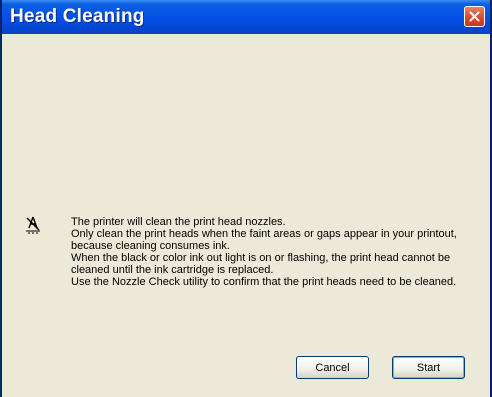 The image size is (492, 397). I want to click on close-button, so click(474, 16).